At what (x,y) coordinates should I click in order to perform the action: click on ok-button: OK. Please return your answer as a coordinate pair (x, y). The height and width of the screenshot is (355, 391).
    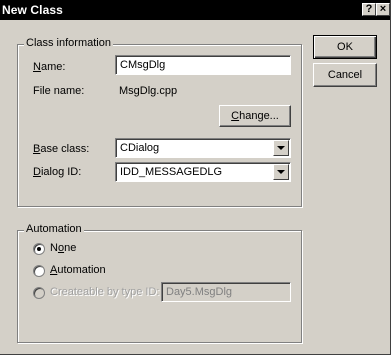
    Looking at the image, I should click on (345, 47).